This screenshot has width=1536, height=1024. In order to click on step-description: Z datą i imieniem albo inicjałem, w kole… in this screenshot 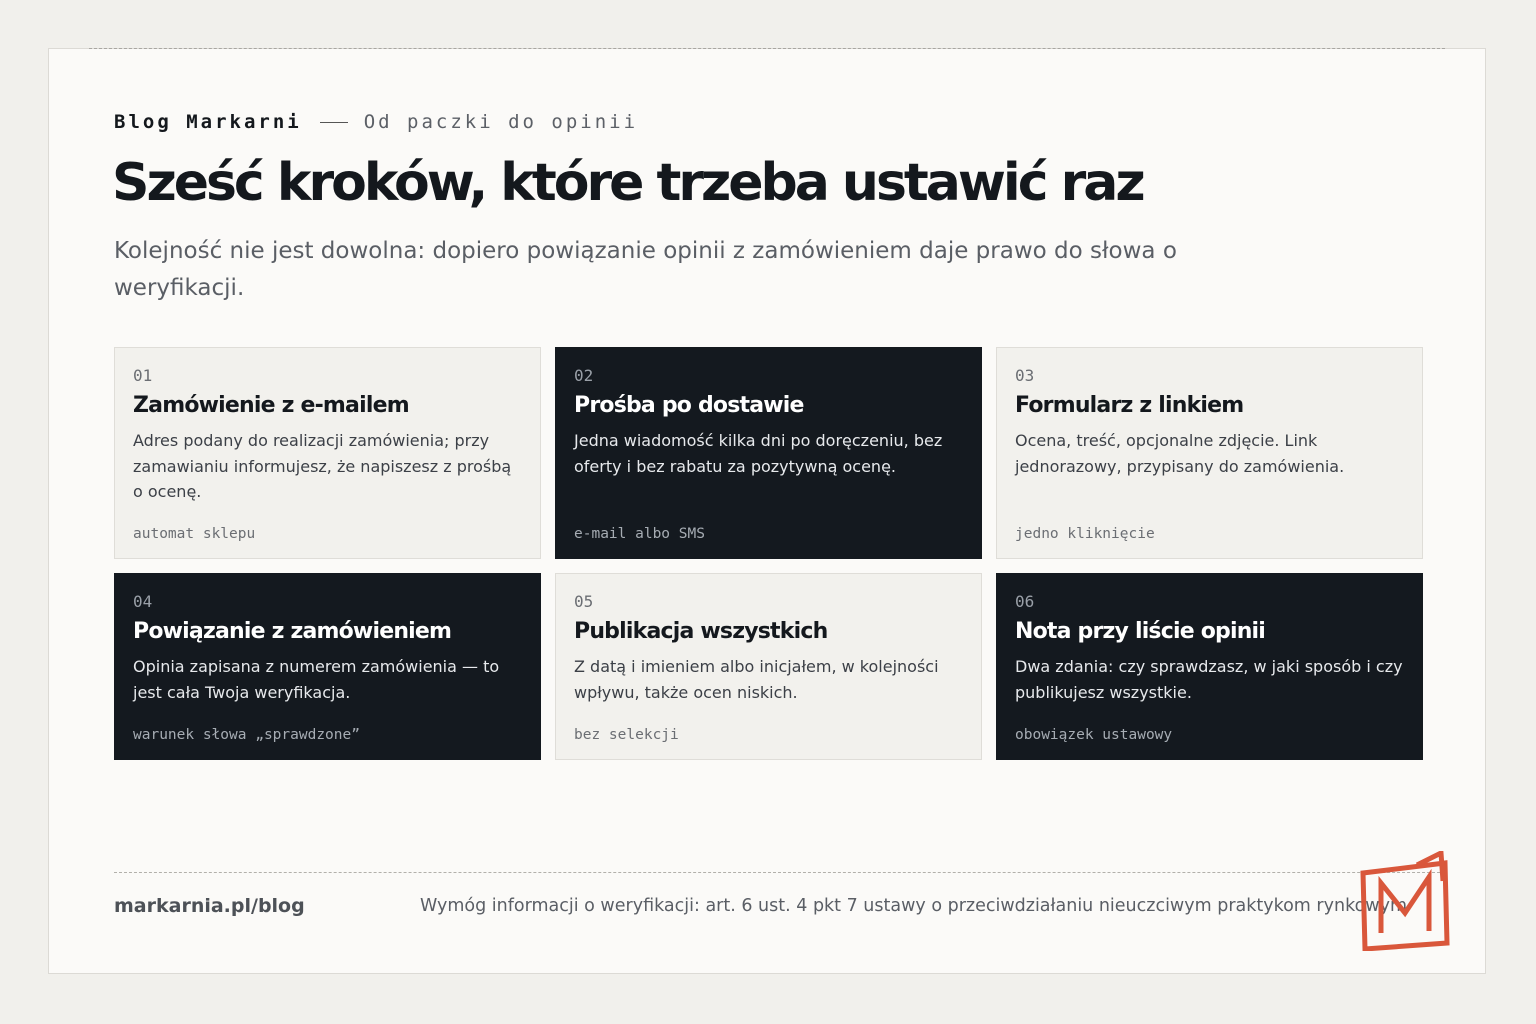, I will do `click(756, 679)`.